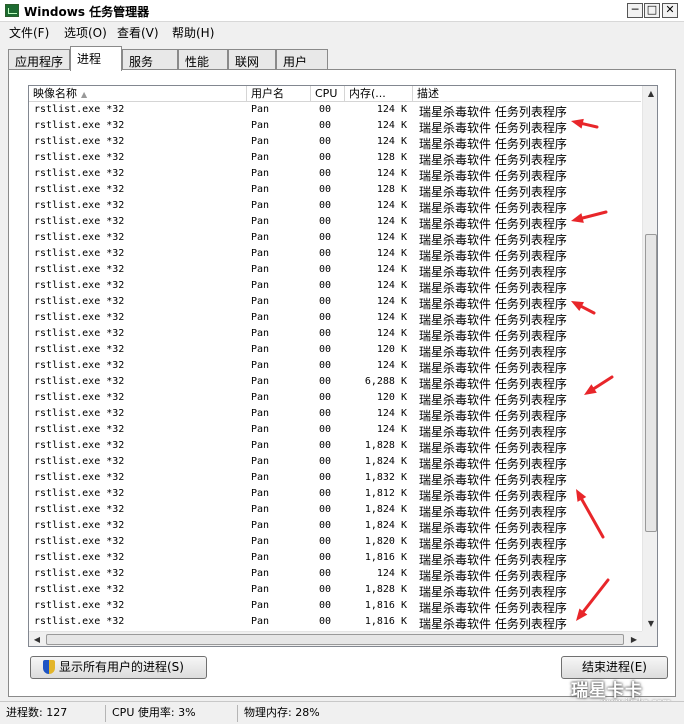 The width and height of the screenshot is (684, 724). Describe the element at coordinates (335, 495) in the screenshot. I see `table-row: rstlist.exe *32 Pan 00 1,812 K 瑞星杀毒软件 任务列表程序` at that location.